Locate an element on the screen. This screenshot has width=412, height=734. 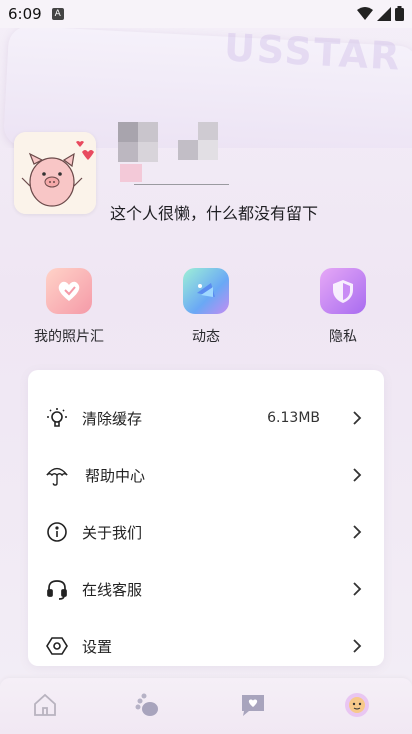
status-bar: 6:09 A is located at coordinates (206, 14).